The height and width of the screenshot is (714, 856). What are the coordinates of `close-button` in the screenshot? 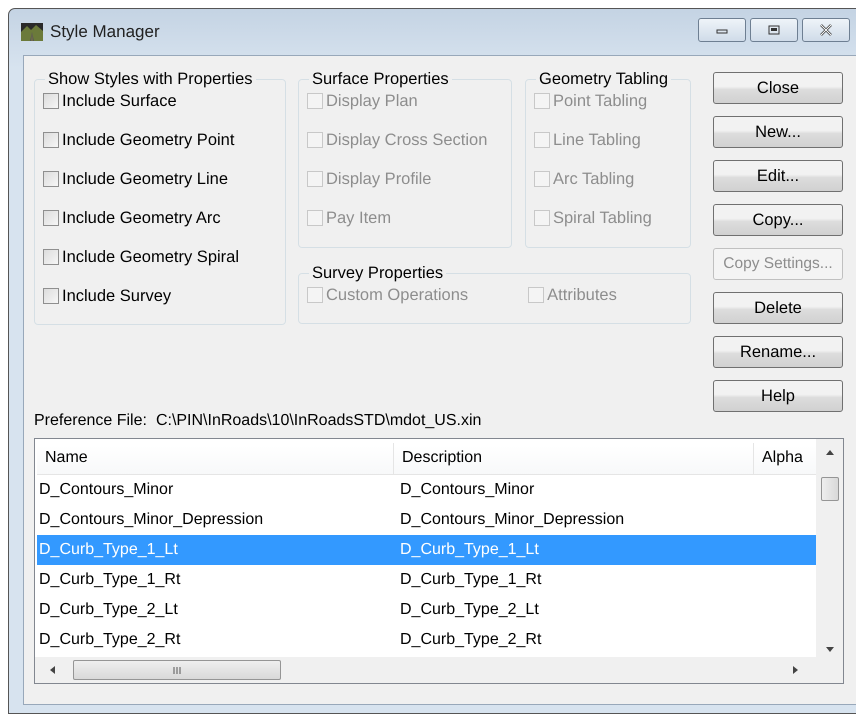 It's located at (826, 30).